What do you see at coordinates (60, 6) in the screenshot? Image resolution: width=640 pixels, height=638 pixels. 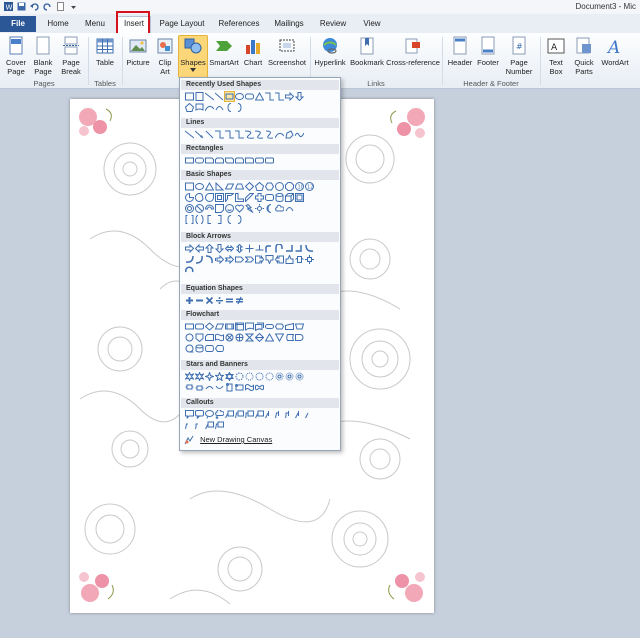 I see `new-document-icon` at bounding box center [60, 6].